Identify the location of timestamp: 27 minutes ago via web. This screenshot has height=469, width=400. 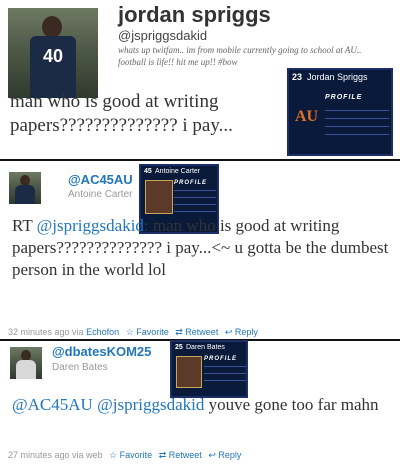
(55, 455).